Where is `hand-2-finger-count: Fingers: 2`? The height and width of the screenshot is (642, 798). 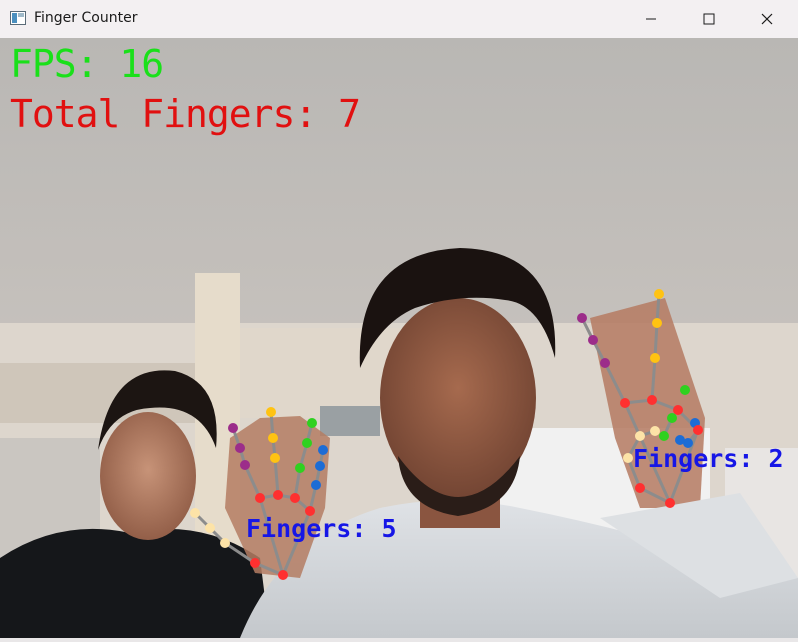
hand-2-finger-count: Fingers: 2 is located at coordinates (708, 458).